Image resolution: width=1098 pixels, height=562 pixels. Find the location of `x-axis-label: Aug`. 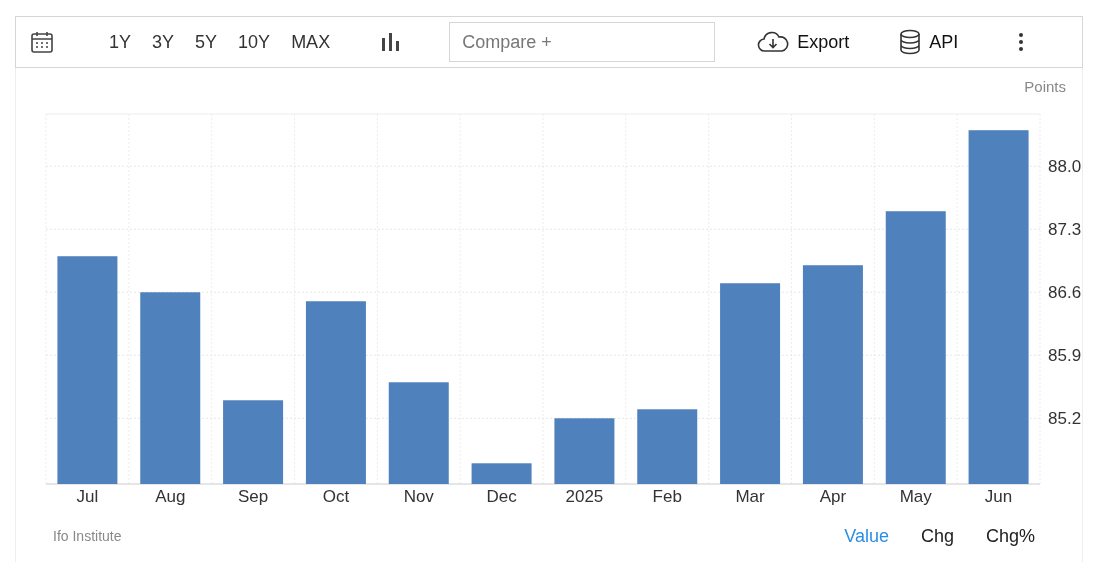

x-axis-label: Aug is located at coordinates (170, 496).